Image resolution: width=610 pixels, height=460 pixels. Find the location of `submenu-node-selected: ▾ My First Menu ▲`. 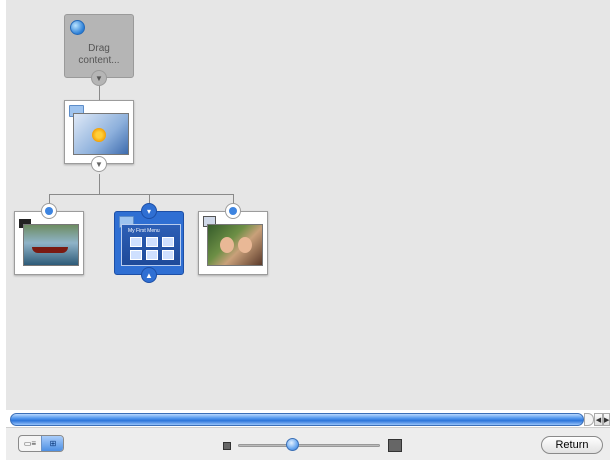

submenu-node-selected: ▾ My First Menu ▲ is located at coordinates (149, 243).